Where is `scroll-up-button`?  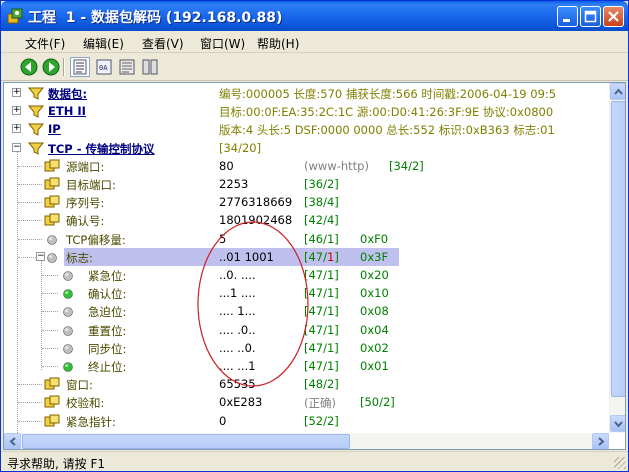
scroll-up-button is located at coordinates (617, 91).